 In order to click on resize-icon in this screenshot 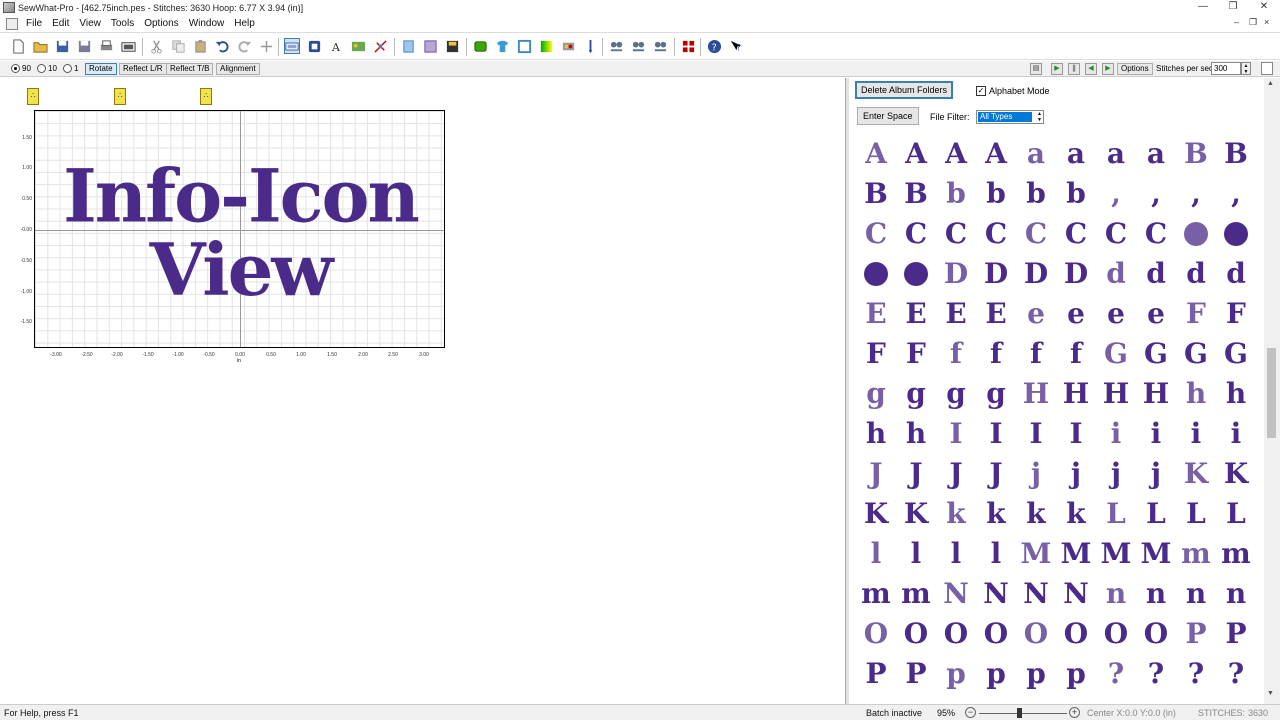, I will do `click(266, 46)`.